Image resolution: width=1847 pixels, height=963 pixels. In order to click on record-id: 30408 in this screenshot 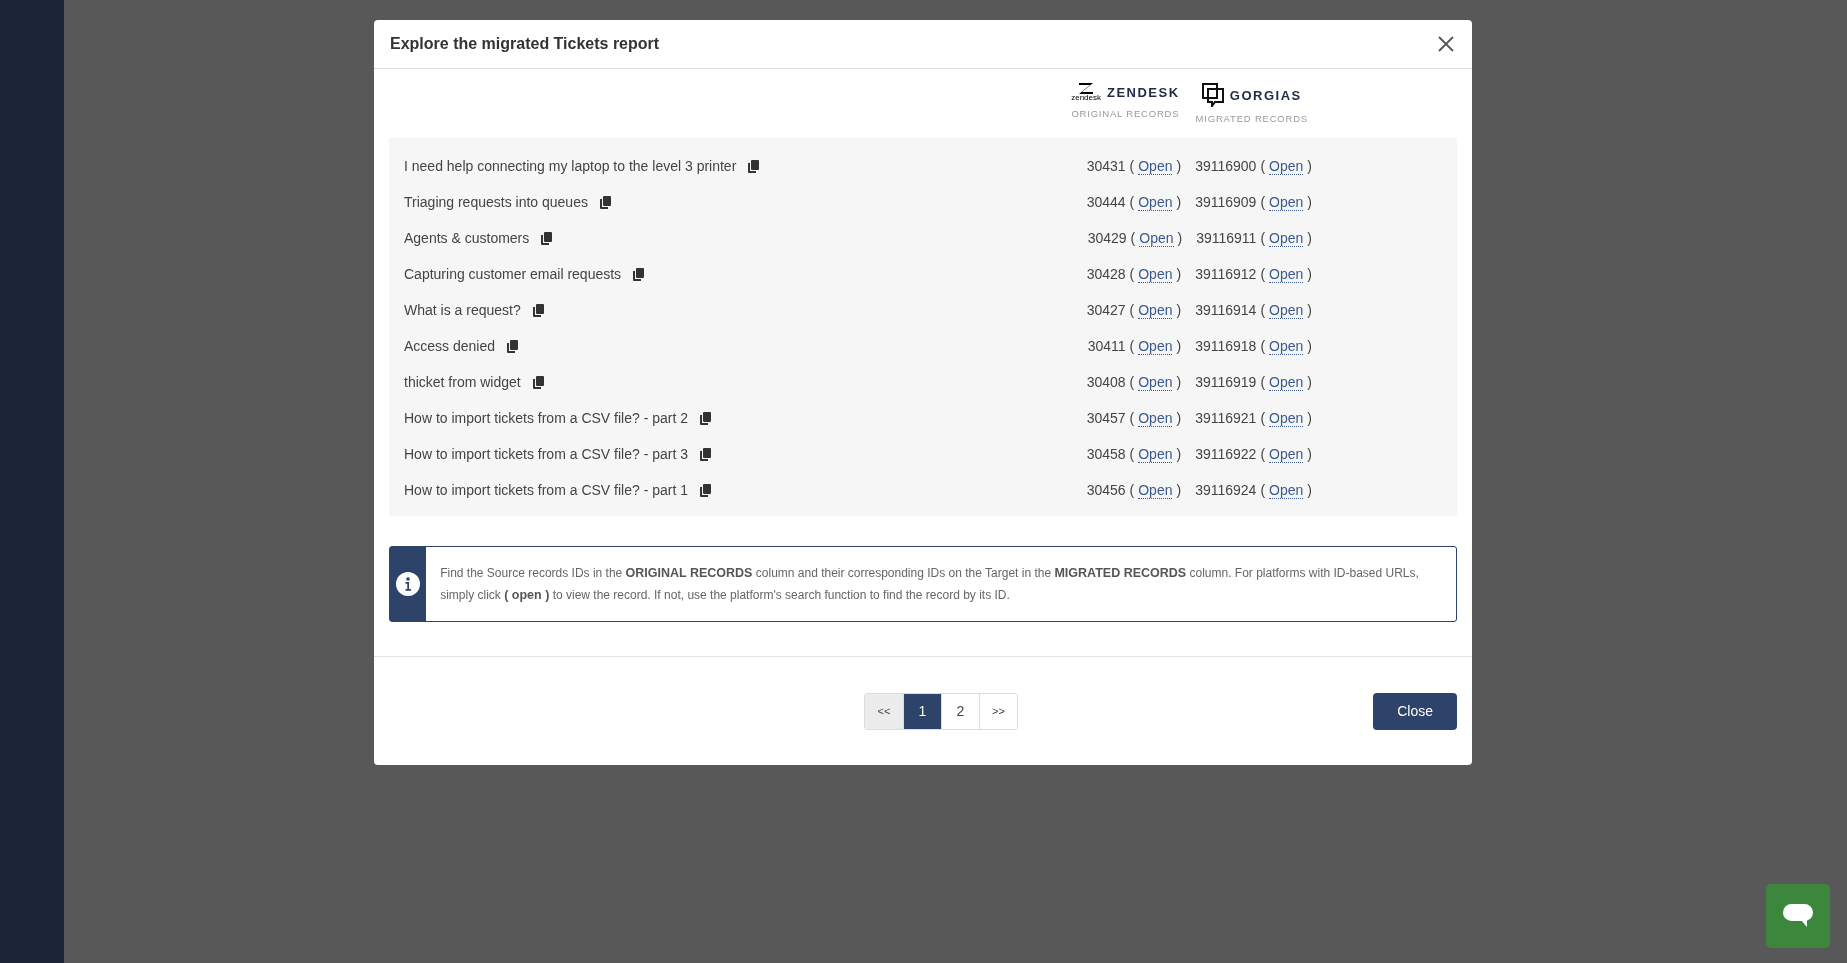, I will do `click(1106, 382)`.